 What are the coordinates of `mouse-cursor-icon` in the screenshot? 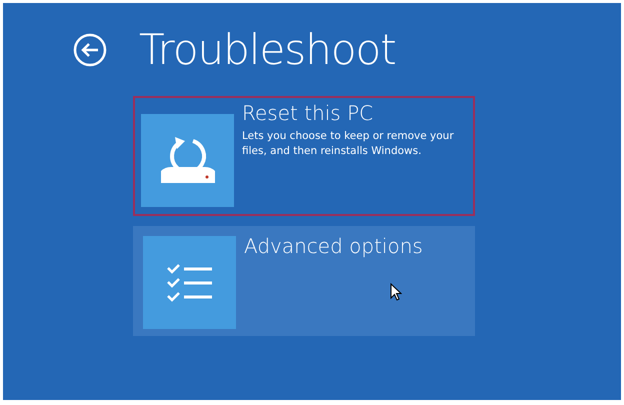 It's located at (396, 292).